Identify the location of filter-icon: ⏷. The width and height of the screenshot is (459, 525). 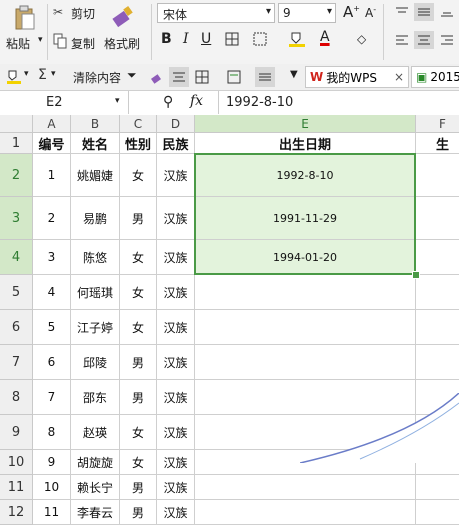
(132, 75).